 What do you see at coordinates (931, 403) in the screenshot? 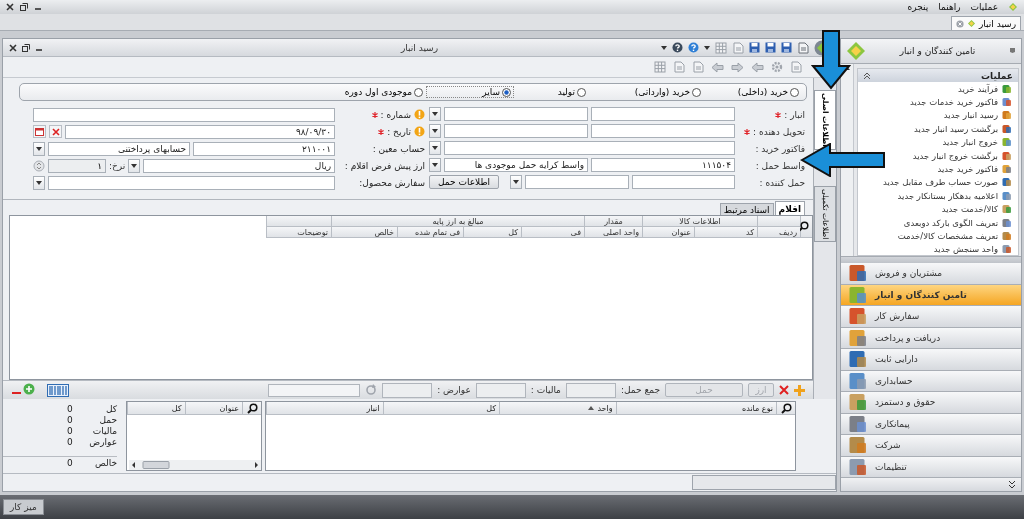
I see `module-button: حقوق و دستمزد` at bounding box center [931, 403].